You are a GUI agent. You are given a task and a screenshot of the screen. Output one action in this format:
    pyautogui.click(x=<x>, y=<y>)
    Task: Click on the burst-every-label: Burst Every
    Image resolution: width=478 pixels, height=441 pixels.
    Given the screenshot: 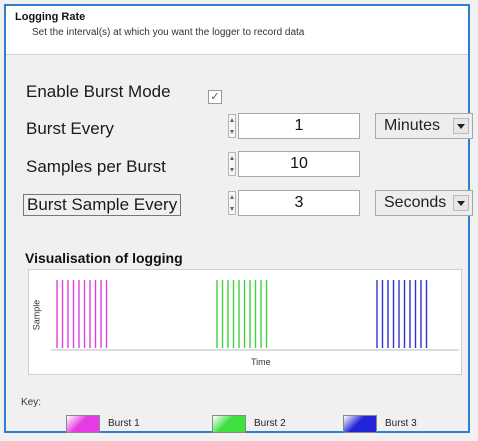 What is the action you would take?
    pyautogui.click(x=70, y=128)
    